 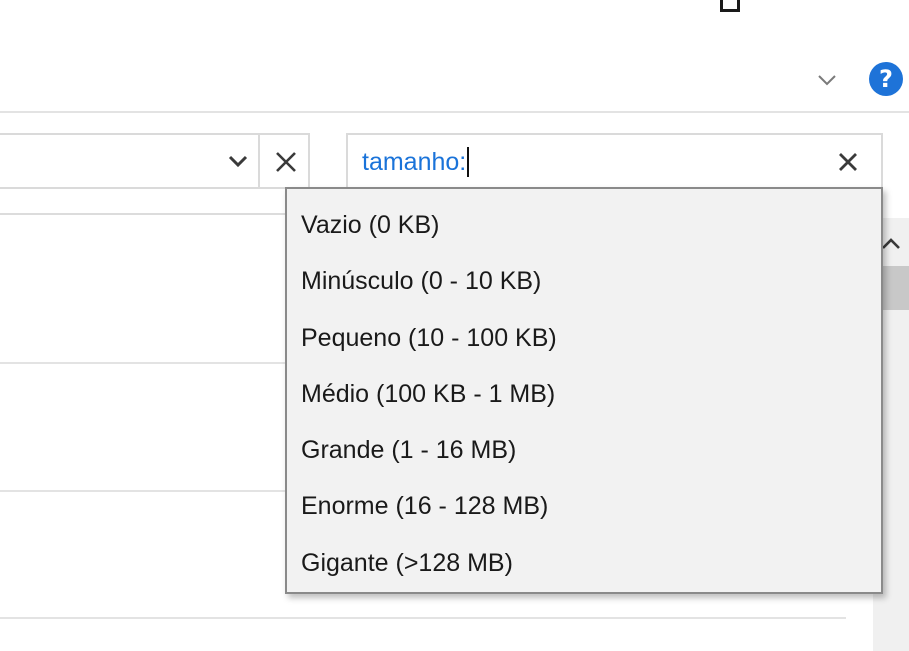 I want to click on maximize-icon, so click(x=730, y=6).